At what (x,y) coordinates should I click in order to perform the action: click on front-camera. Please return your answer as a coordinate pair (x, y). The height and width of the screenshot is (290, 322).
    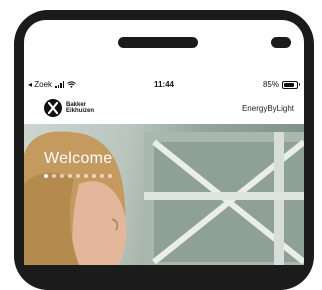
    Looking at the image, I should click on (281, 42).